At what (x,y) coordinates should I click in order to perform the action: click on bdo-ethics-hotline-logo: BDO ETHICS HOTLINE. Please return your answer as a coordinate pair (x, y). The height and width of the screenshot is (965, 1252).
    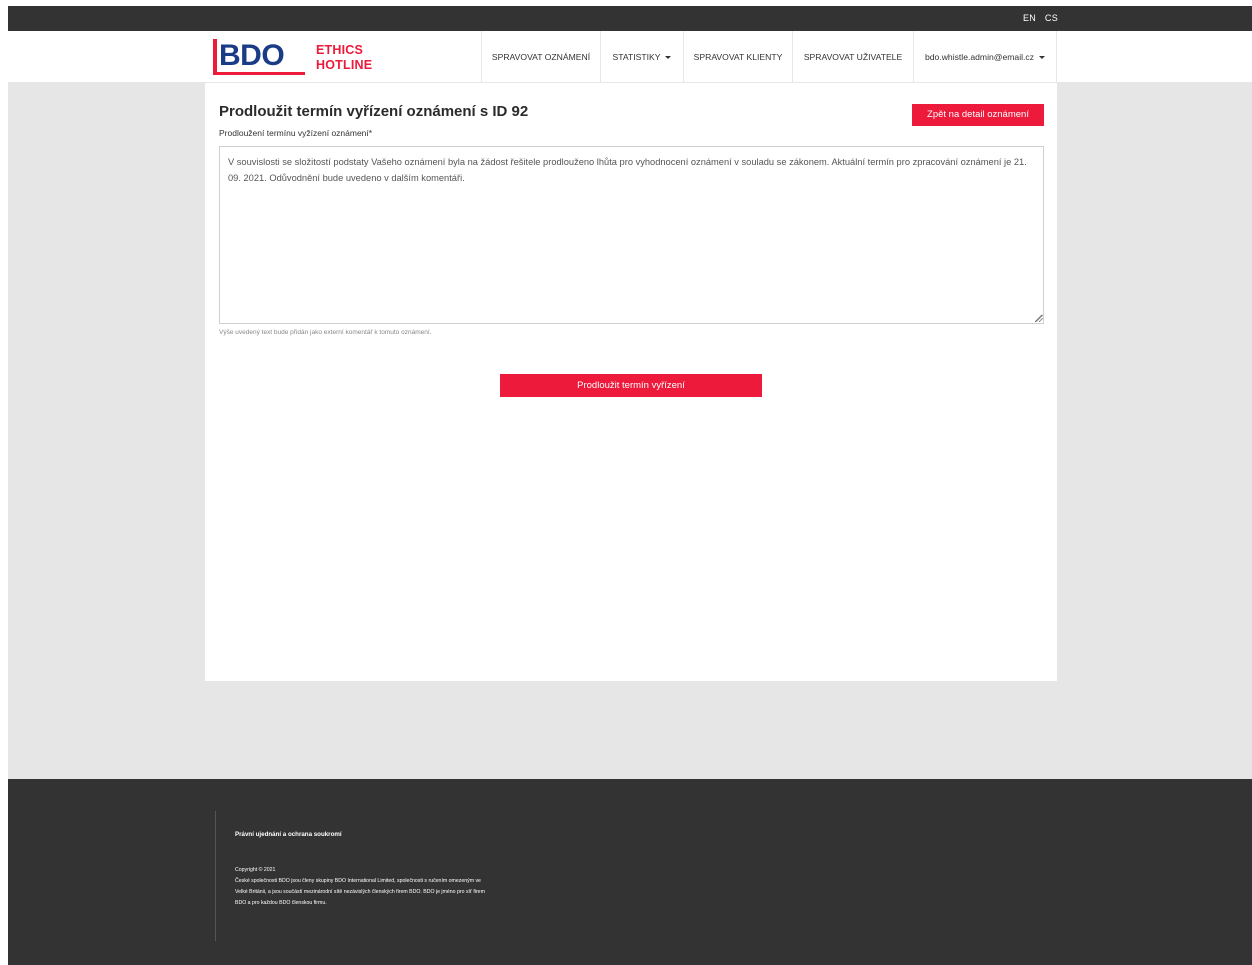
    Looking at the image, I should click on (303, 57).